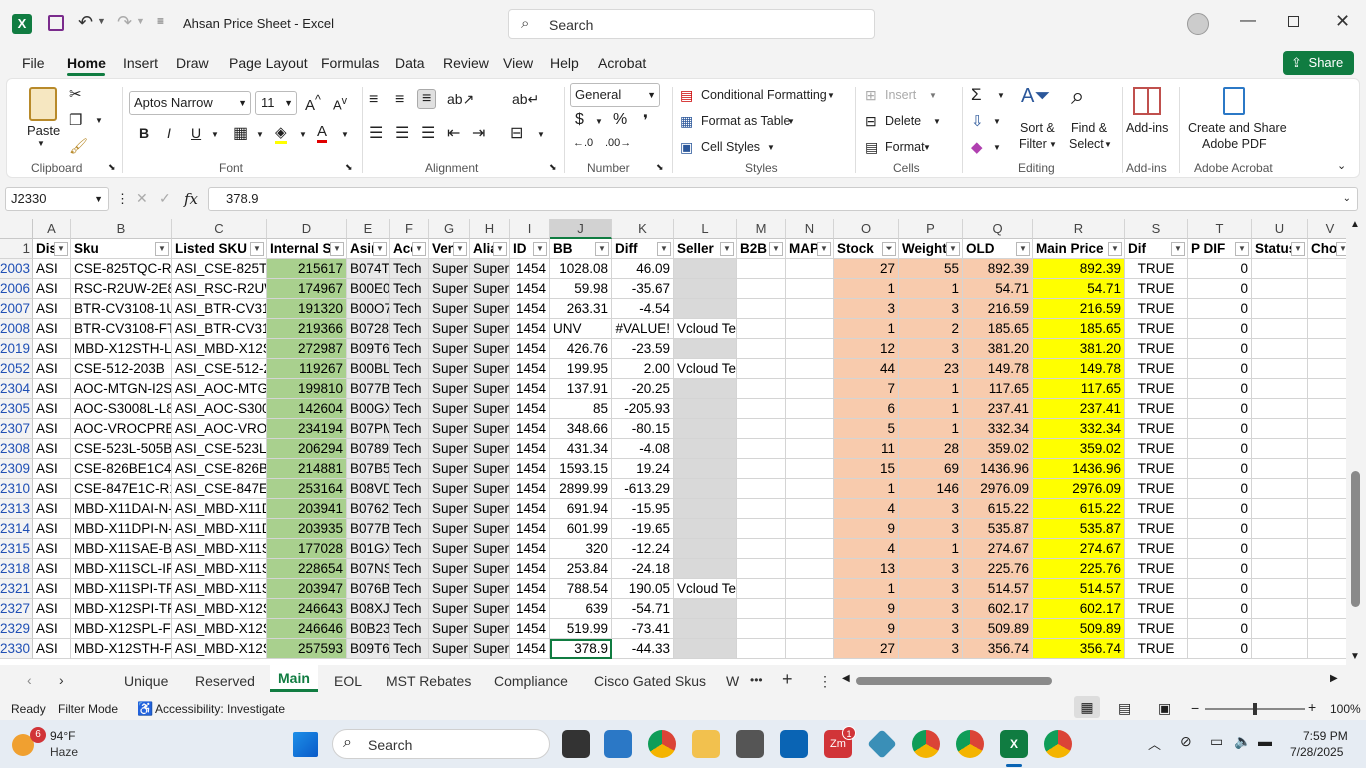 The width and height of the screenshot is (1366, 768). I want to click on menu-view: View, so click(518, 63).